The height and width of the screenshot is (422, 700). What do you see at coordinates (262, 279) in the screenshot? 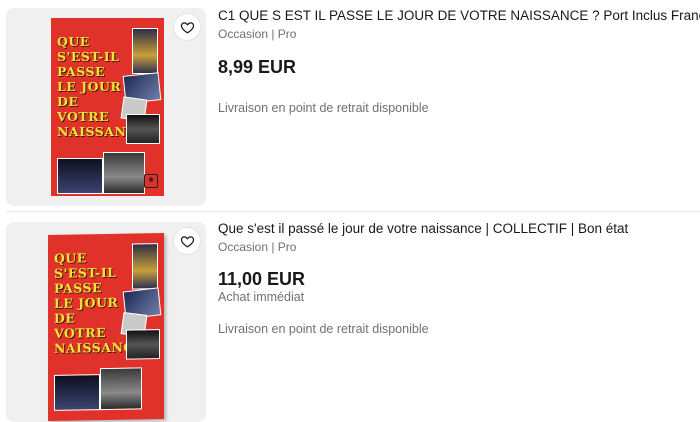
I see `listing-price: 11,00 EUR` at bounding box center [262, 279].